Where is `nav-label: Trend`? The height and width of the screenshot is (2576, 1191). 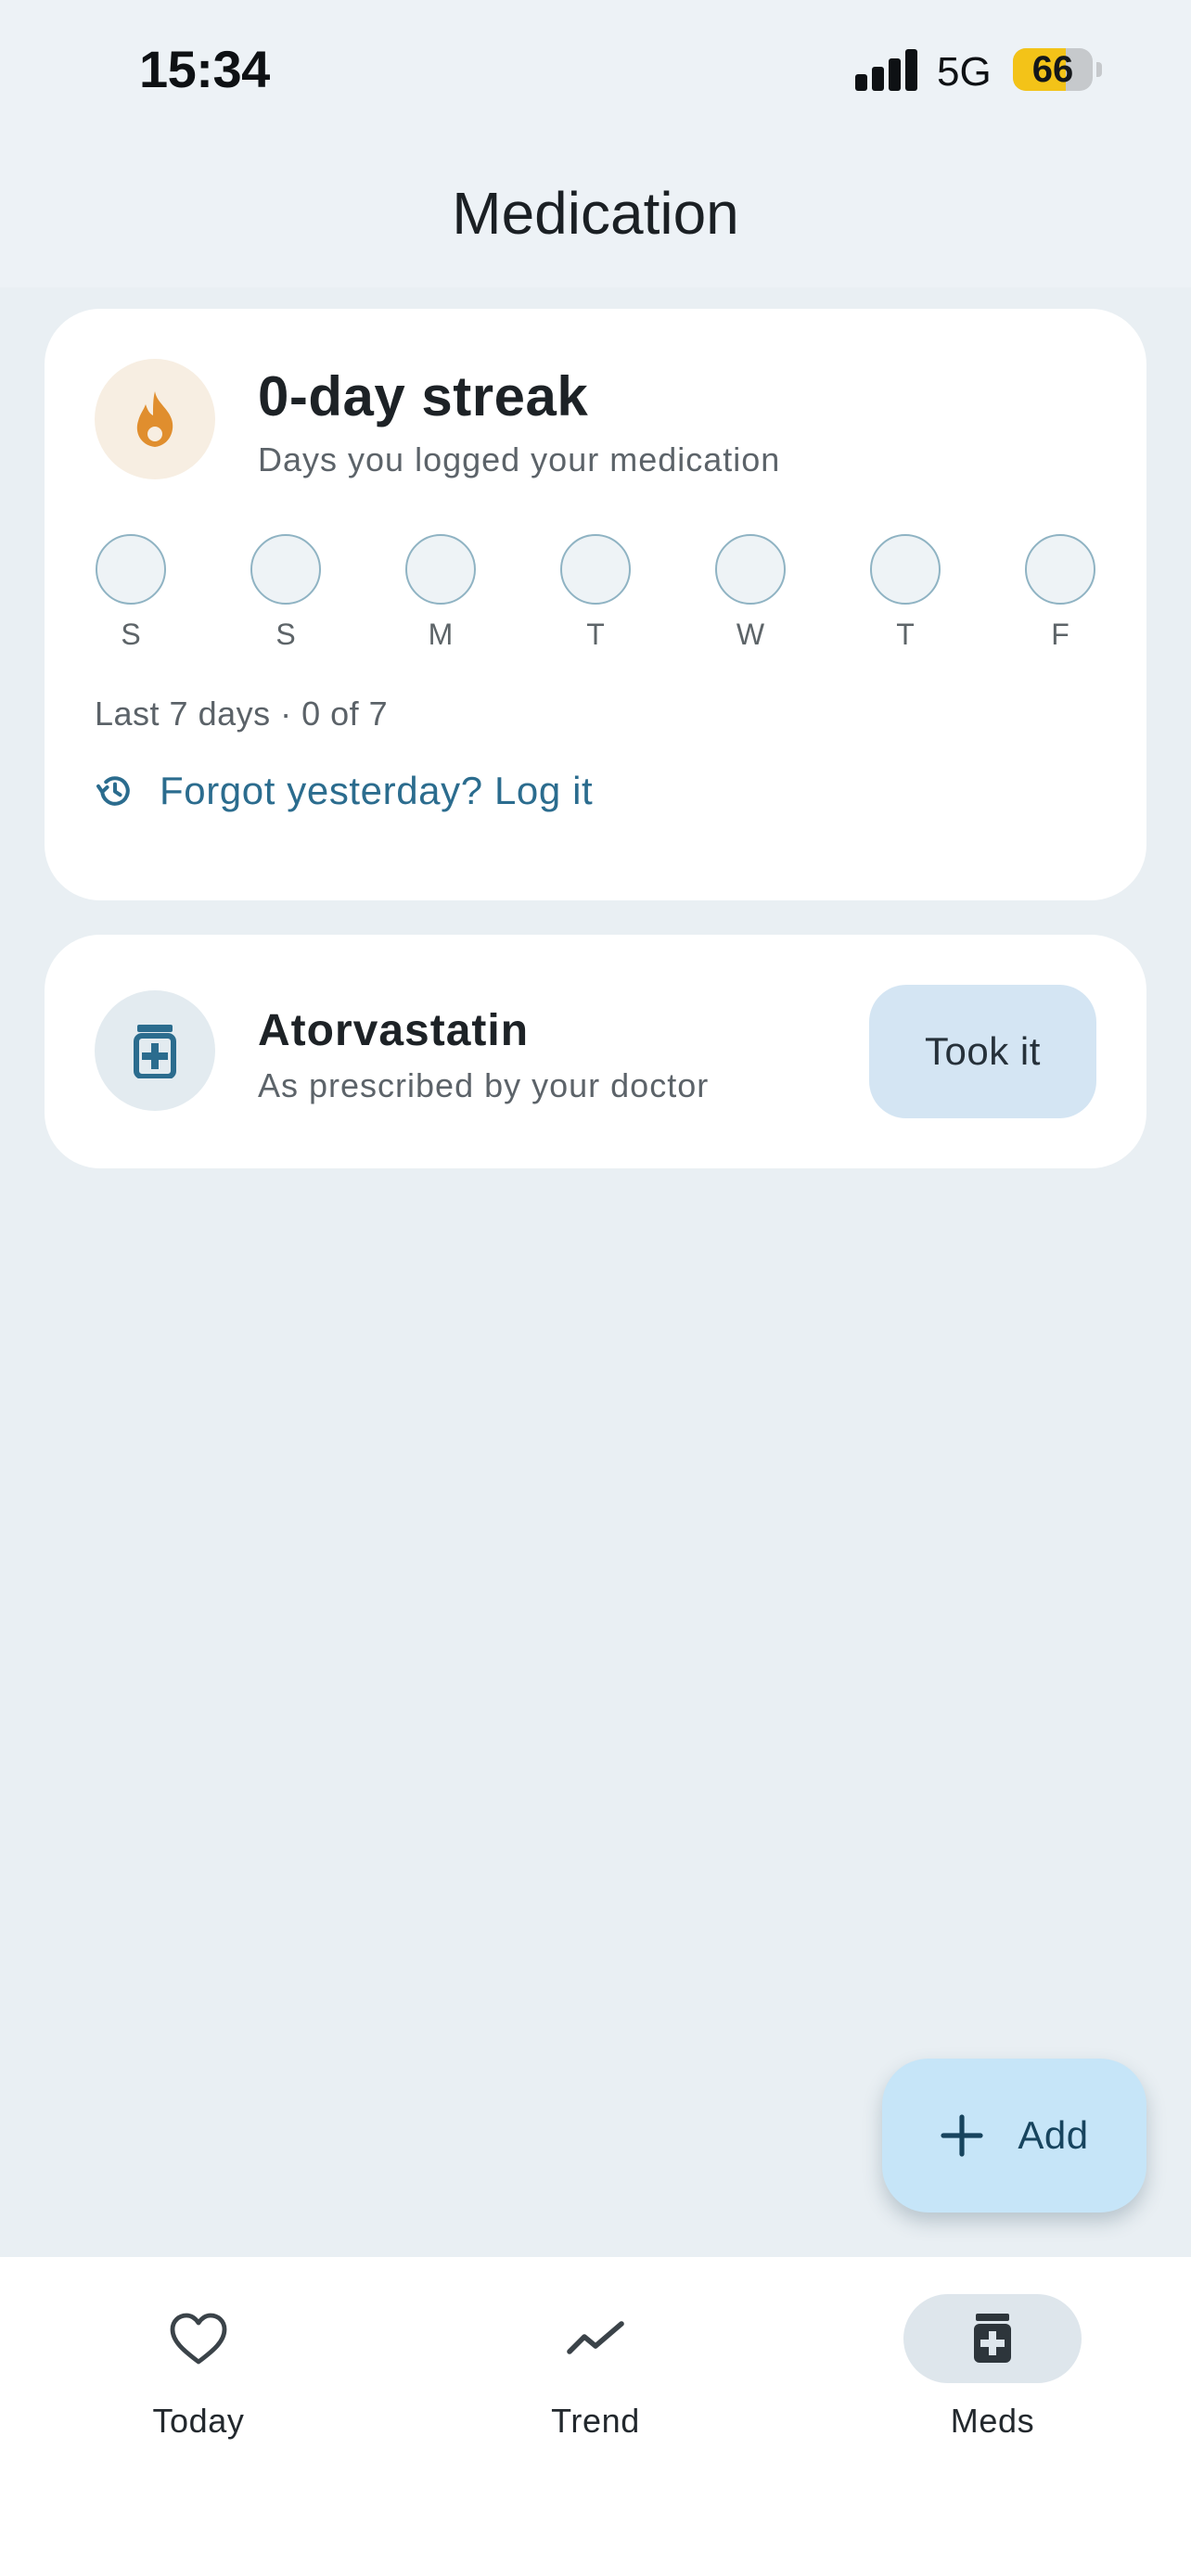 nav-label: Trend is located at coordinates (595, 2421).